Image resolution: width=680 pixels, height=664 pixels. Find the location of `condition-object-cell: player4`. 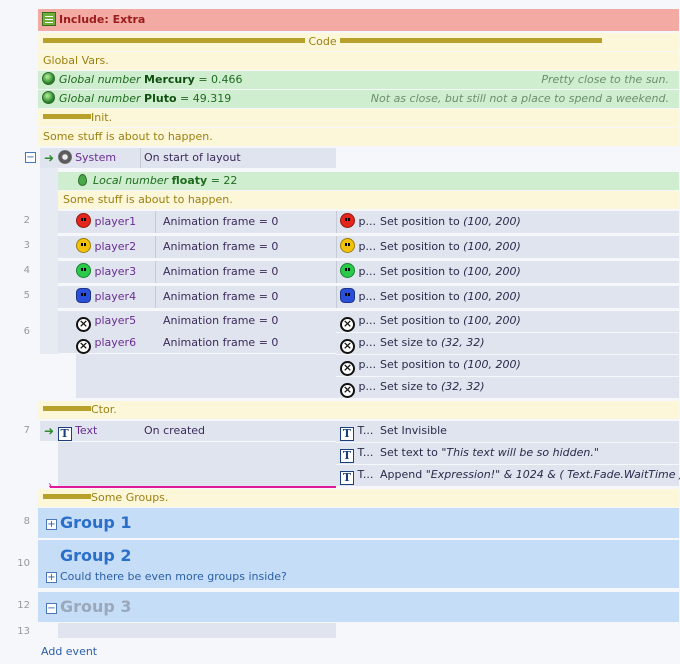

condition-object-cell: player4 is located at coordinates (106, 297).